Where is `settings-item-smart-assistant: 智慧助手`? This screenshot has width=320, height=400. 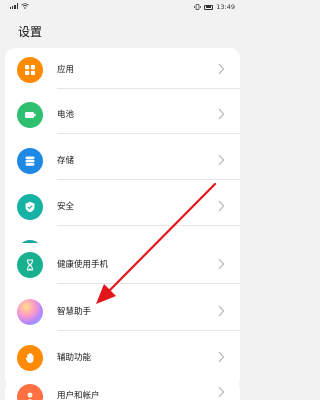 settings-item-smart-assistant: 智慧助手 is located at coordinates (122, 312).